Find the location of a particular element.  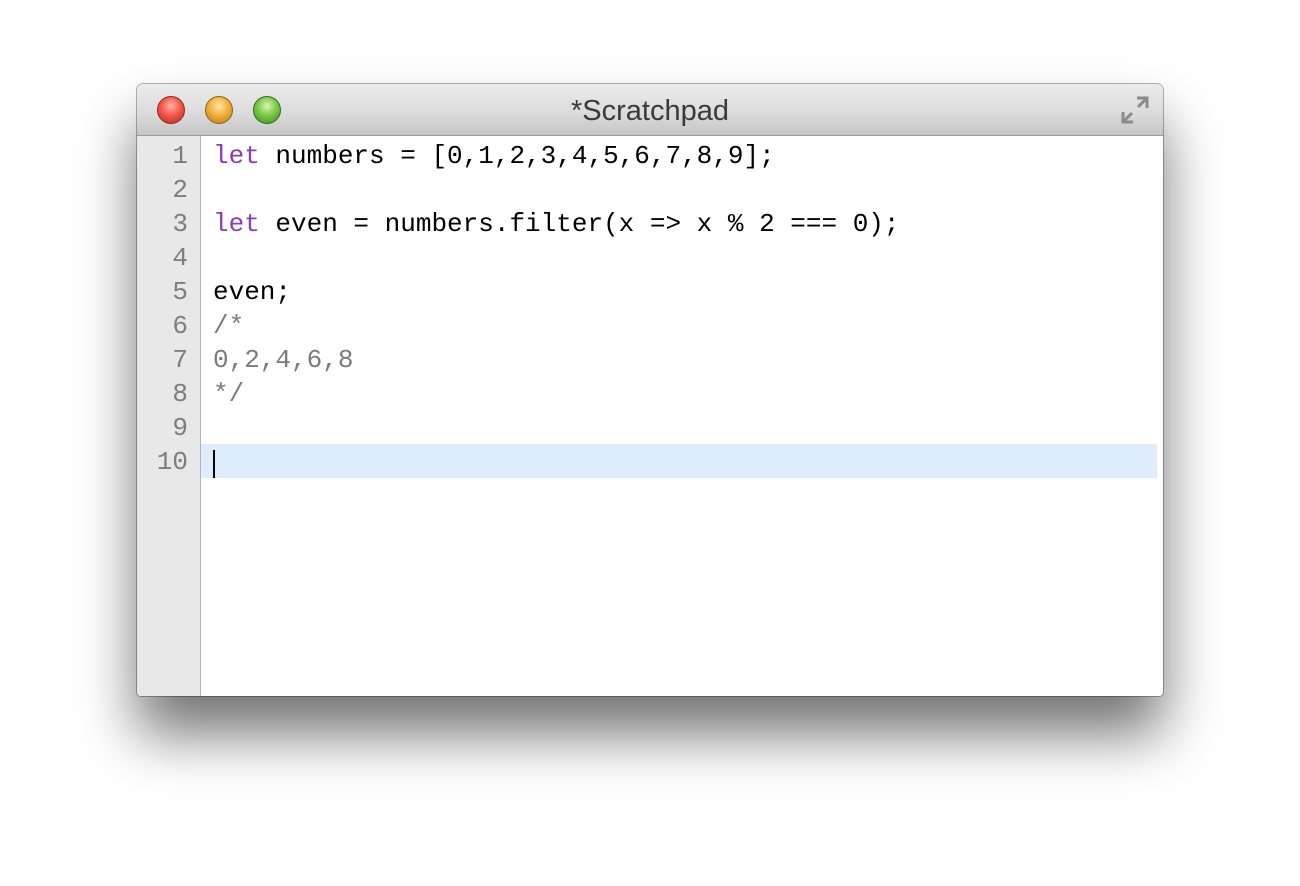

code-line: let numbers = [0,1,2,3,4,5,6,7,8,9]; is located at coordinates (679, 155).